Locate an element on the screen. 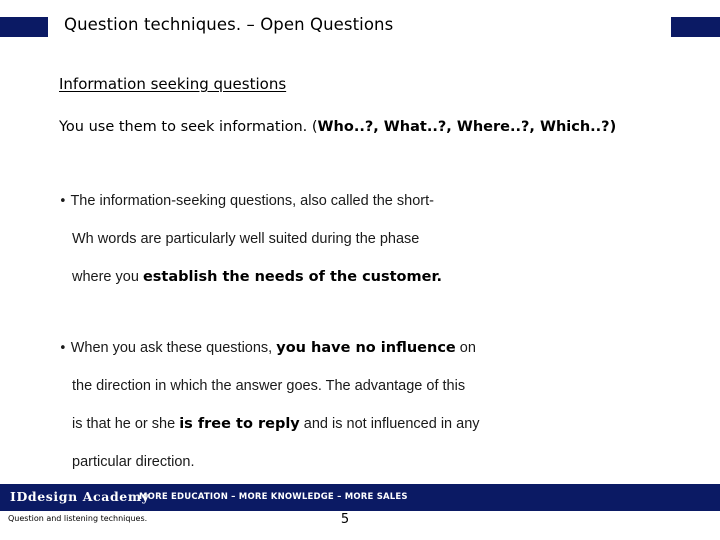 The image size is (720, 540). bullet-line-emphasis: establish the needs of the customer. is located at coordinates (292, 277).